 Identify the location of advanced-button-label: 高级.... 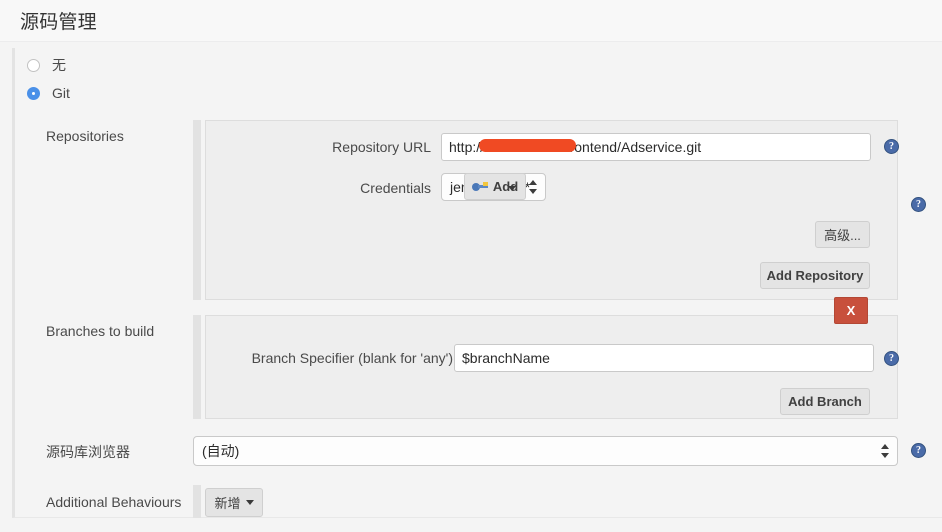
(842, 235).